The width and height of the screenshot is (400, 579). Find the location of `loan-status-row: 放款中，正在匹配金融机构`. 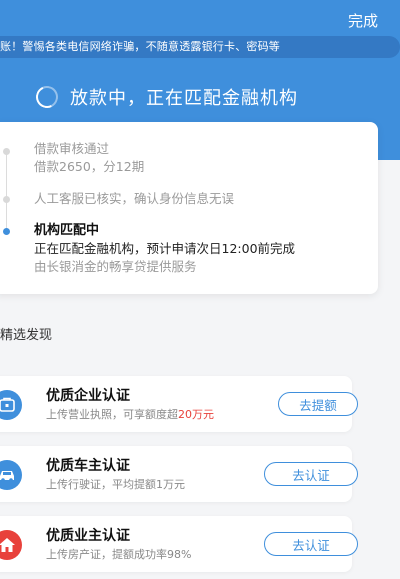

loan-status-row: 放款中，正在匹配金融机构 is located at coordinates (165, 97).